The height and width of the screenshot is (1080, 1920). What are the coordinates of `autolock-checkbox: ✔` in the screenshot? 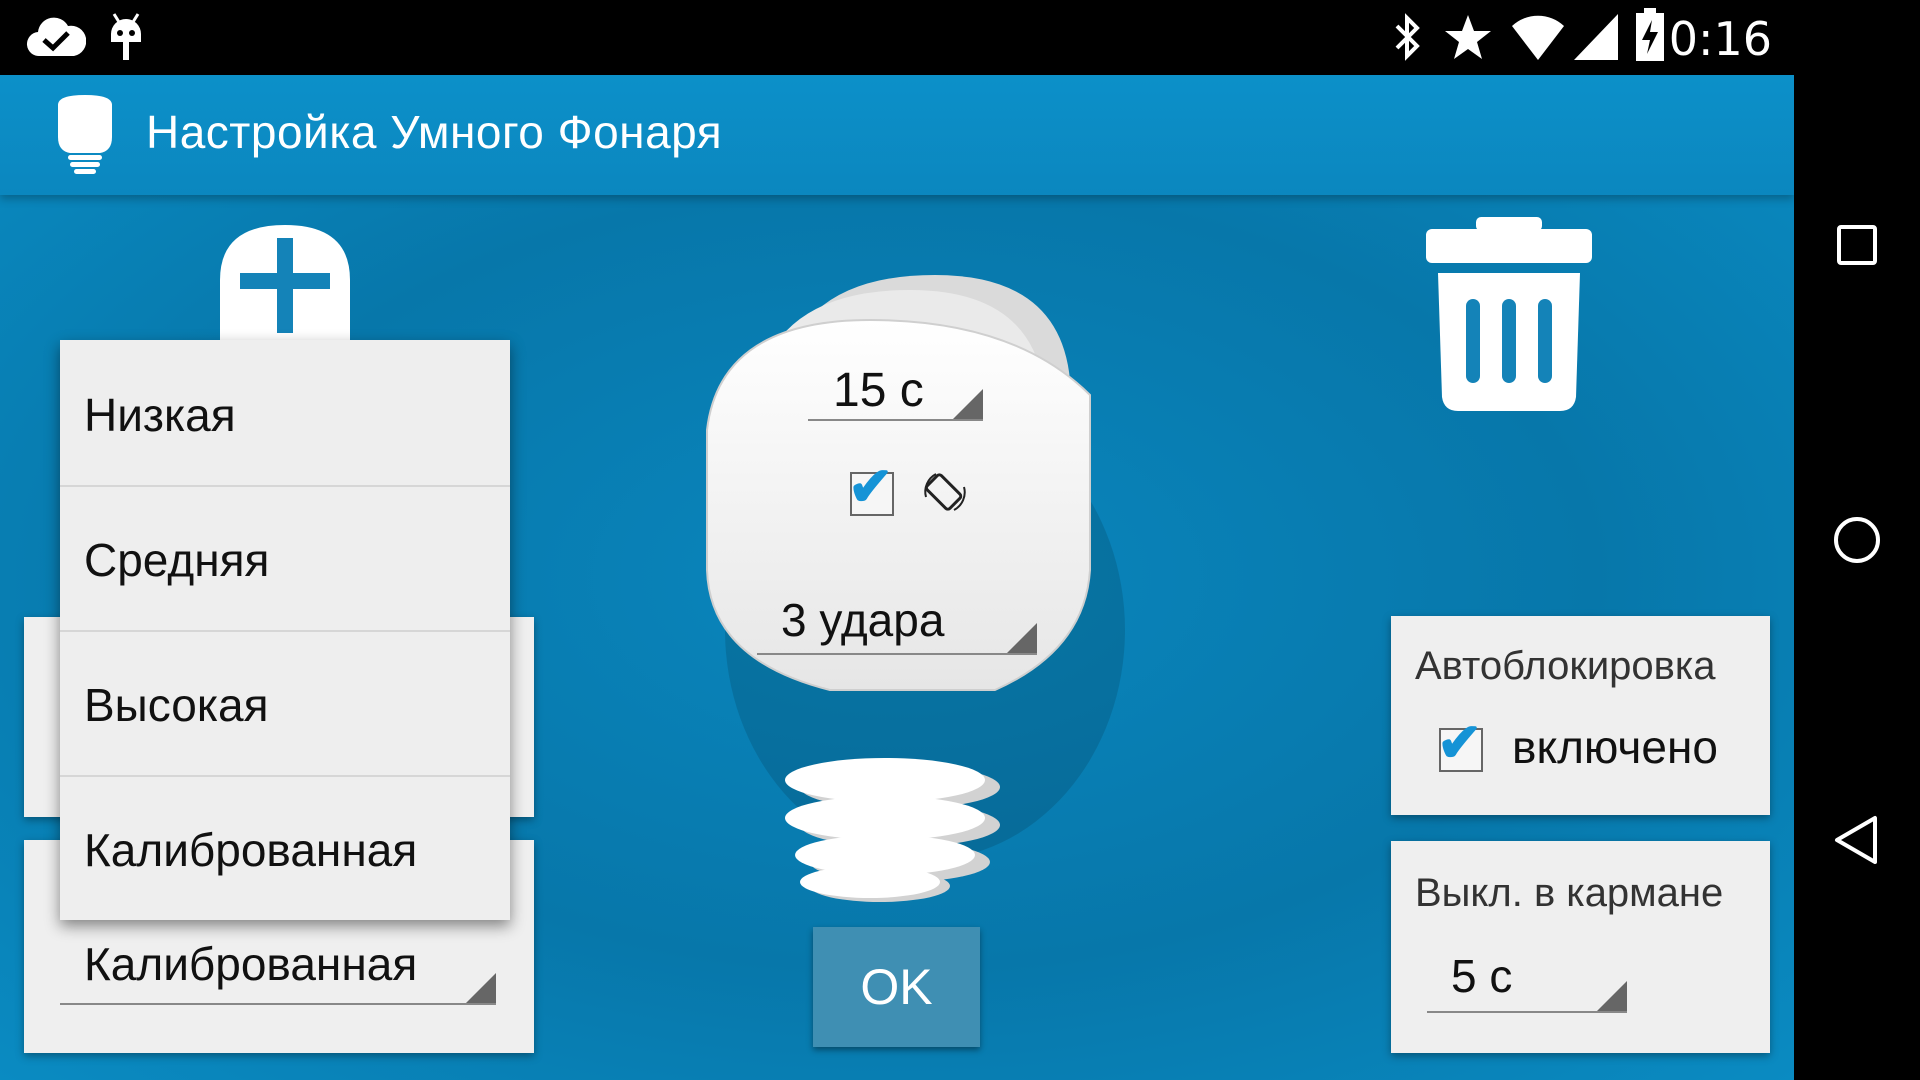 It's located at (1460, 744).